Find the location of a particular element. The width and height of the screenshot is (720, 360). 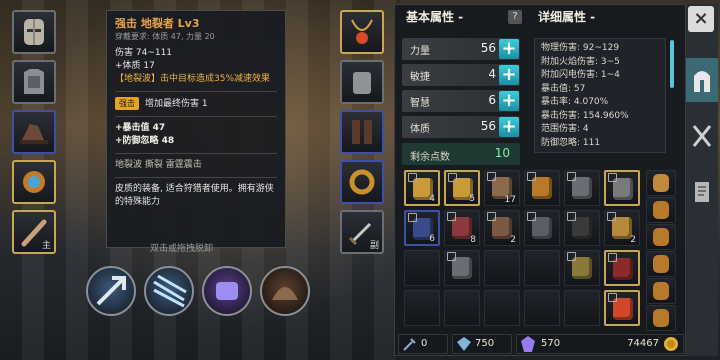

item-tags: 地裂波 撕裂 雷霆震击 is located at coordinates (158, 165).